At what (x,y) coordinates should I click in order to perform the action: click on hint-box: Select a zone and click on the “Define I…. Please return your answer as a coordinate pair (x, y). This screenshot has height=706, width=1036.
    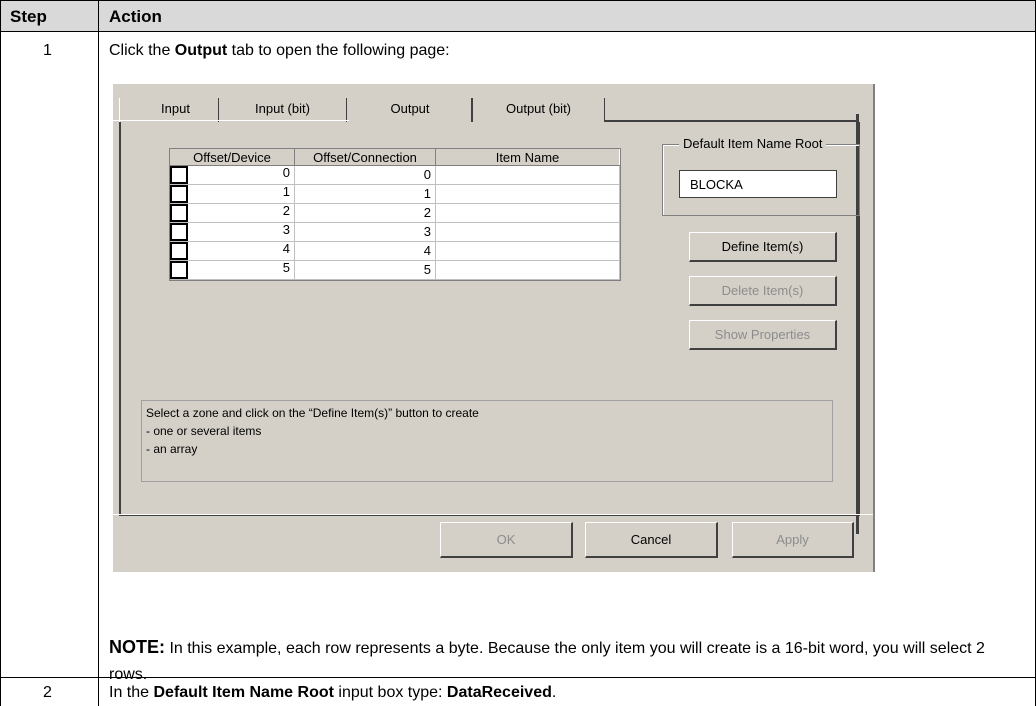
    Looking at the image, I should click on (487, 441).